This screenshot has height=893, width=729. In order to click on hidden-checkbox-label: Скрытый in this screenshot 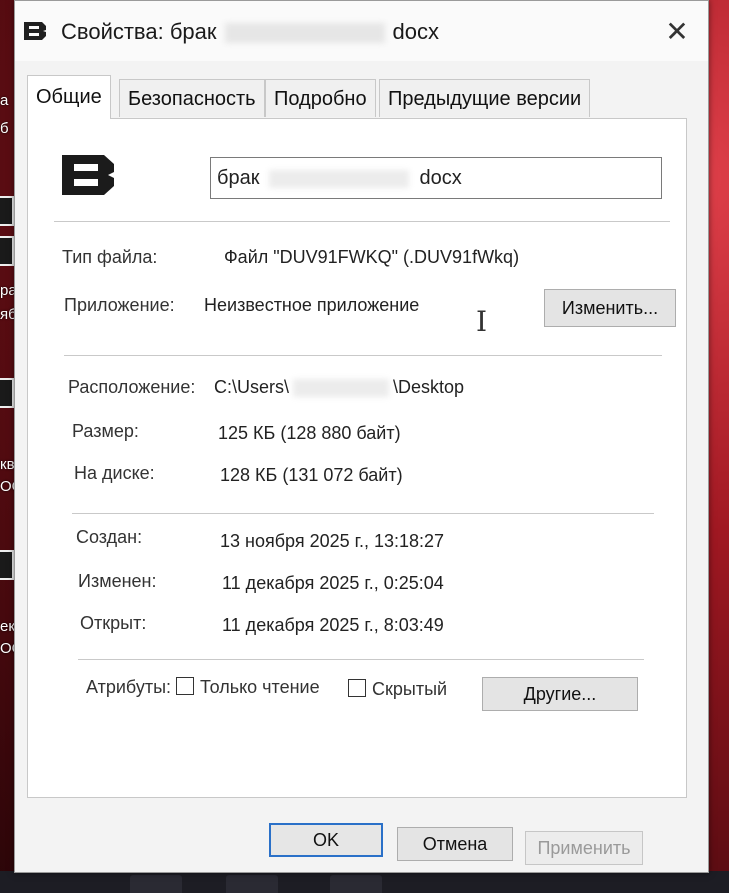, I will do `click(409, 689)`.